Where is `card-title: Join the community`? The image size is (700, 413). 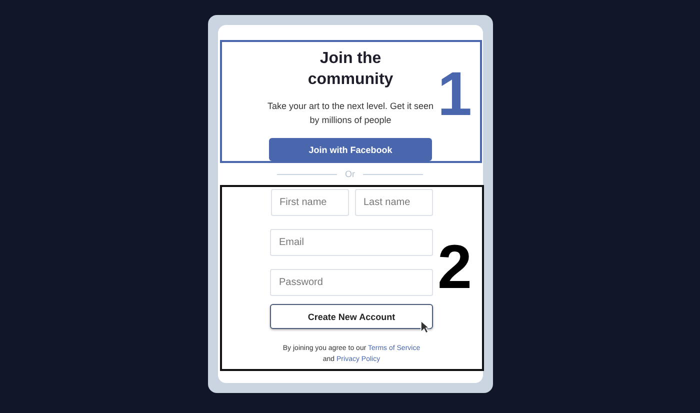 card-title: Join the community is located at coordinates (350, 69).